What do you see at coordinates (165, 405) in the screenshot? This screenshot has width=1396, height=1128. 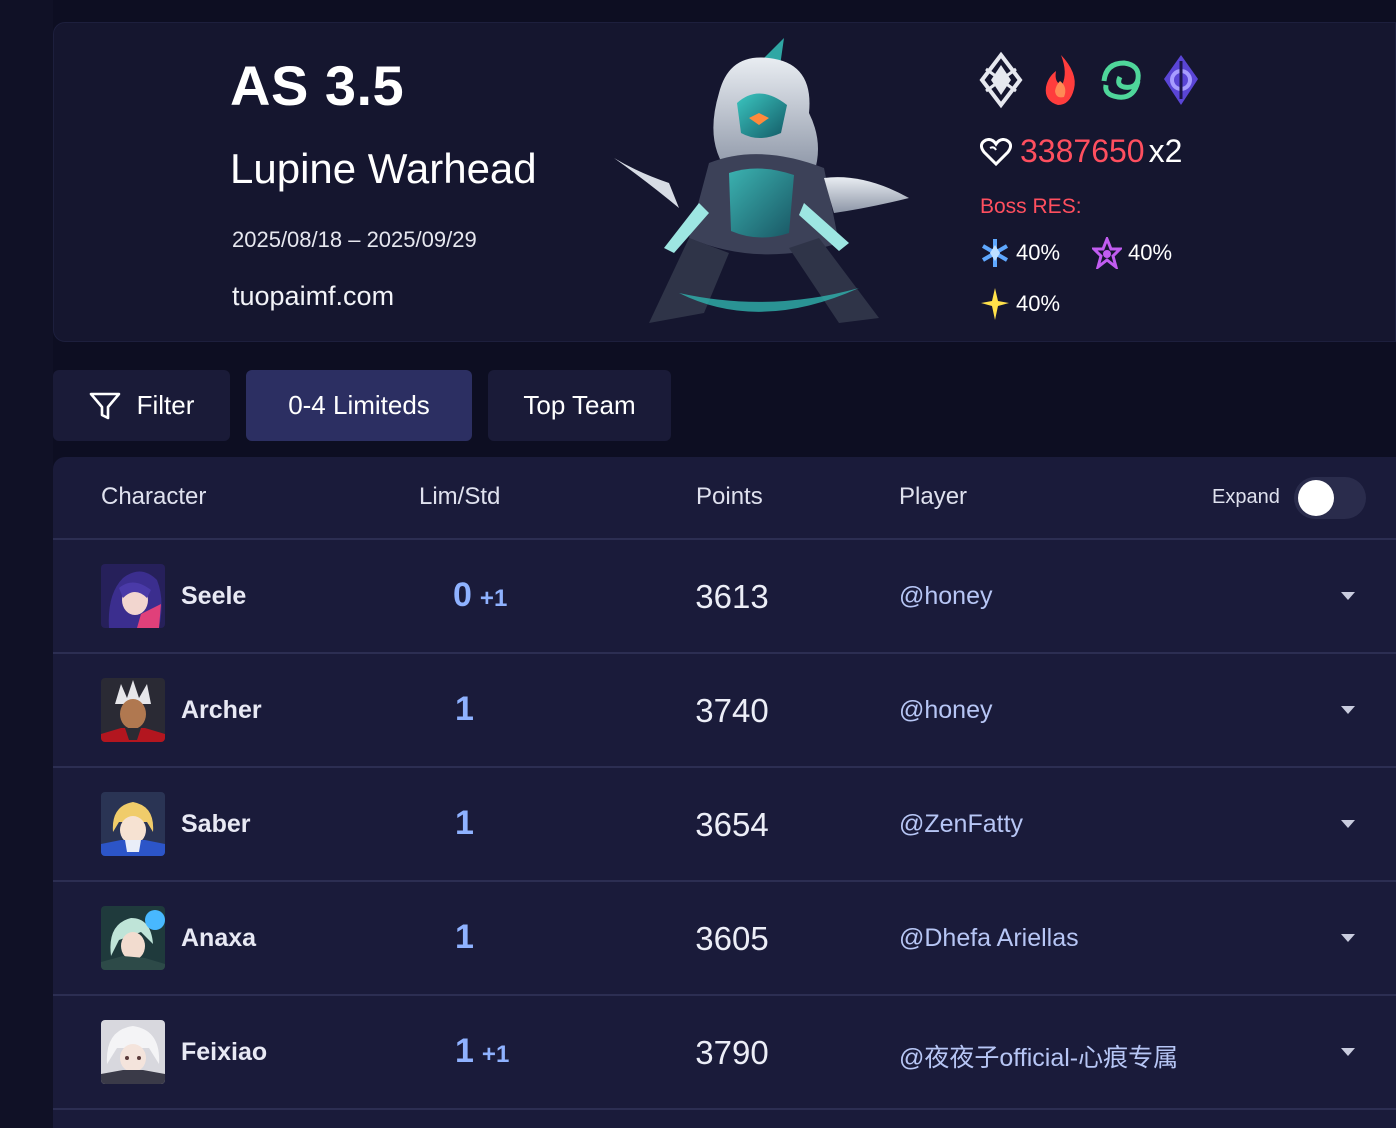 I see `filter-label: Filter` at bounding box center [165, 405].